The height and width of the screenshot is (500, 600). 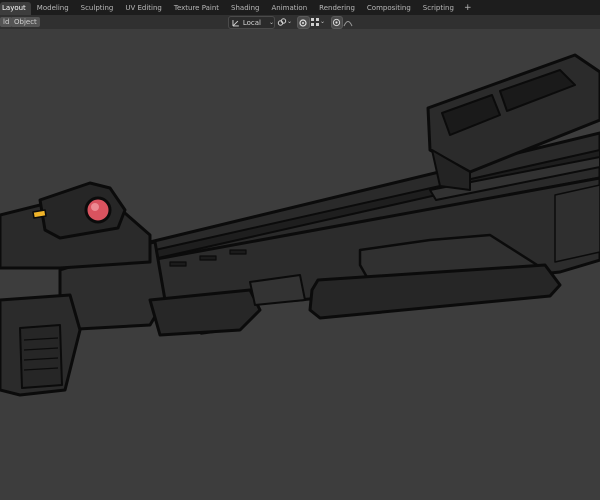 I want to click on tab-animation: Animation, so click(x=289, y=8).